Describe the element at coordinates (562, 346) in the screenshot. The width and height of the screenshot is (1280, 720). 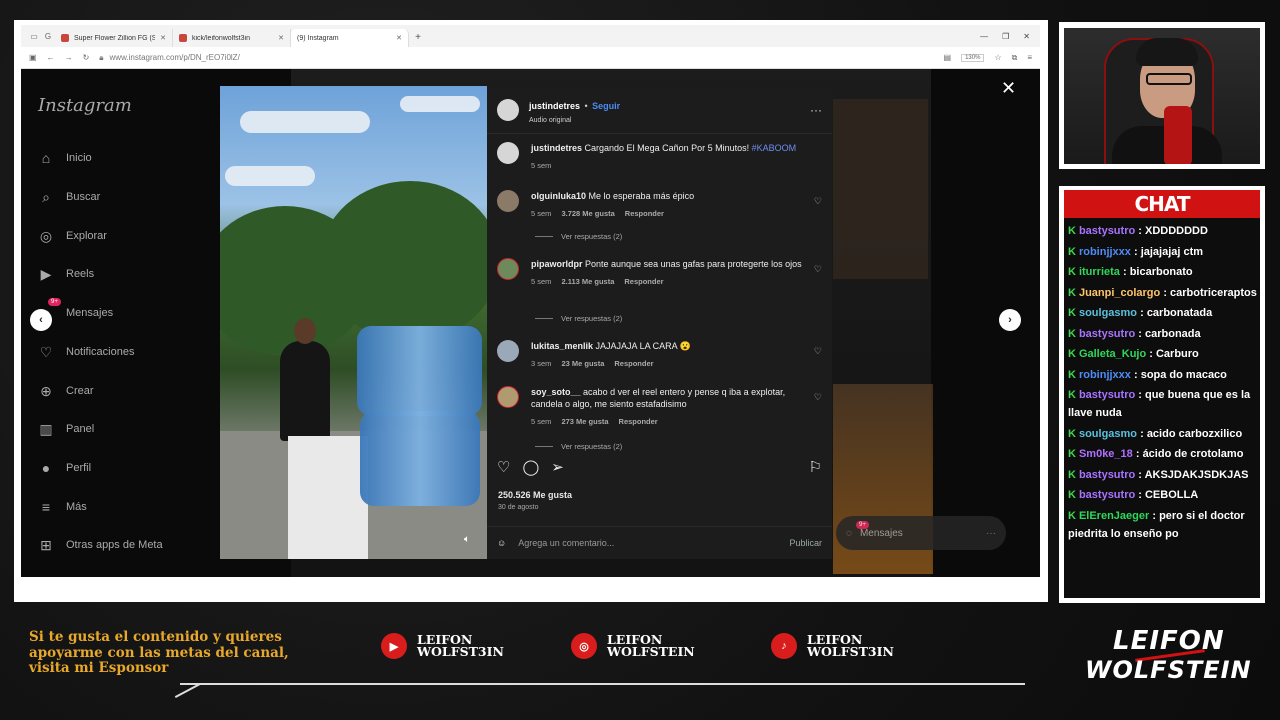
I see `comment-user: lukitas_menlik` at that location.